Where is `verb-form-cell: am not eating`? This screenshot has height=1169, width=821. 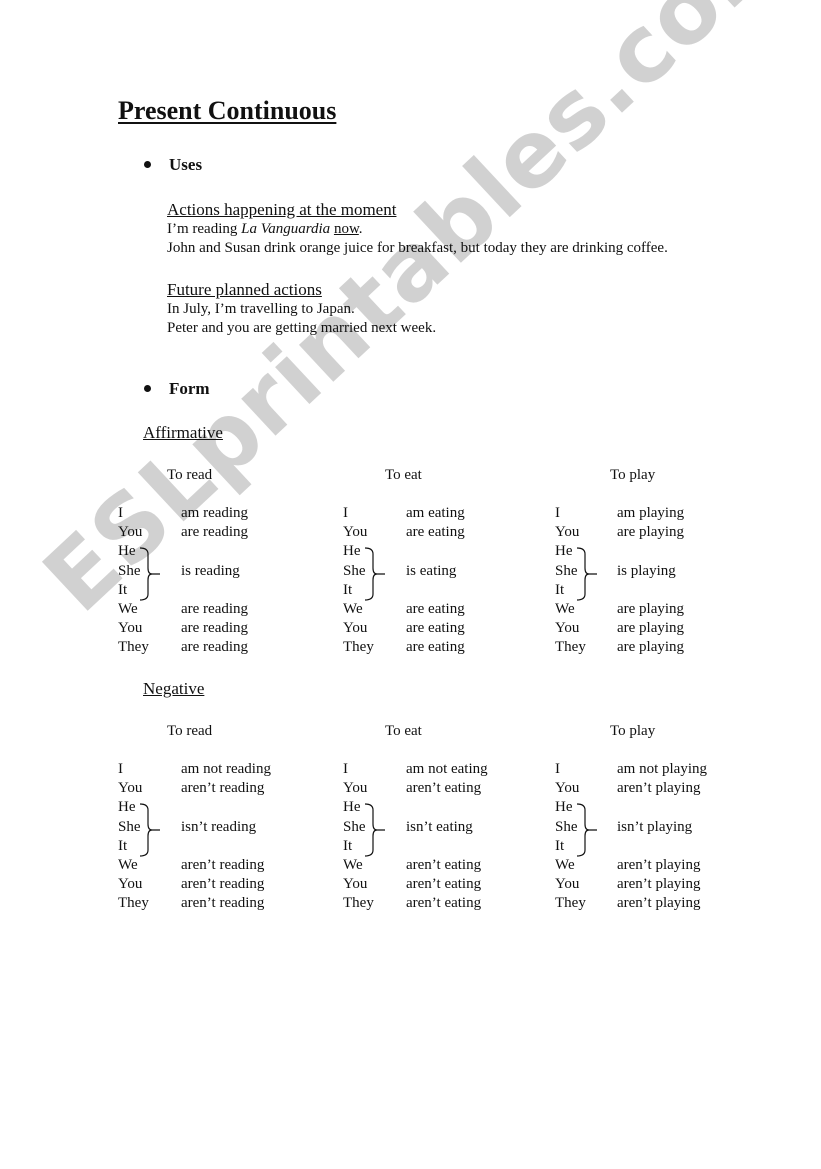 verb-form-cell: am not eating is located at coordinates (447, 769).